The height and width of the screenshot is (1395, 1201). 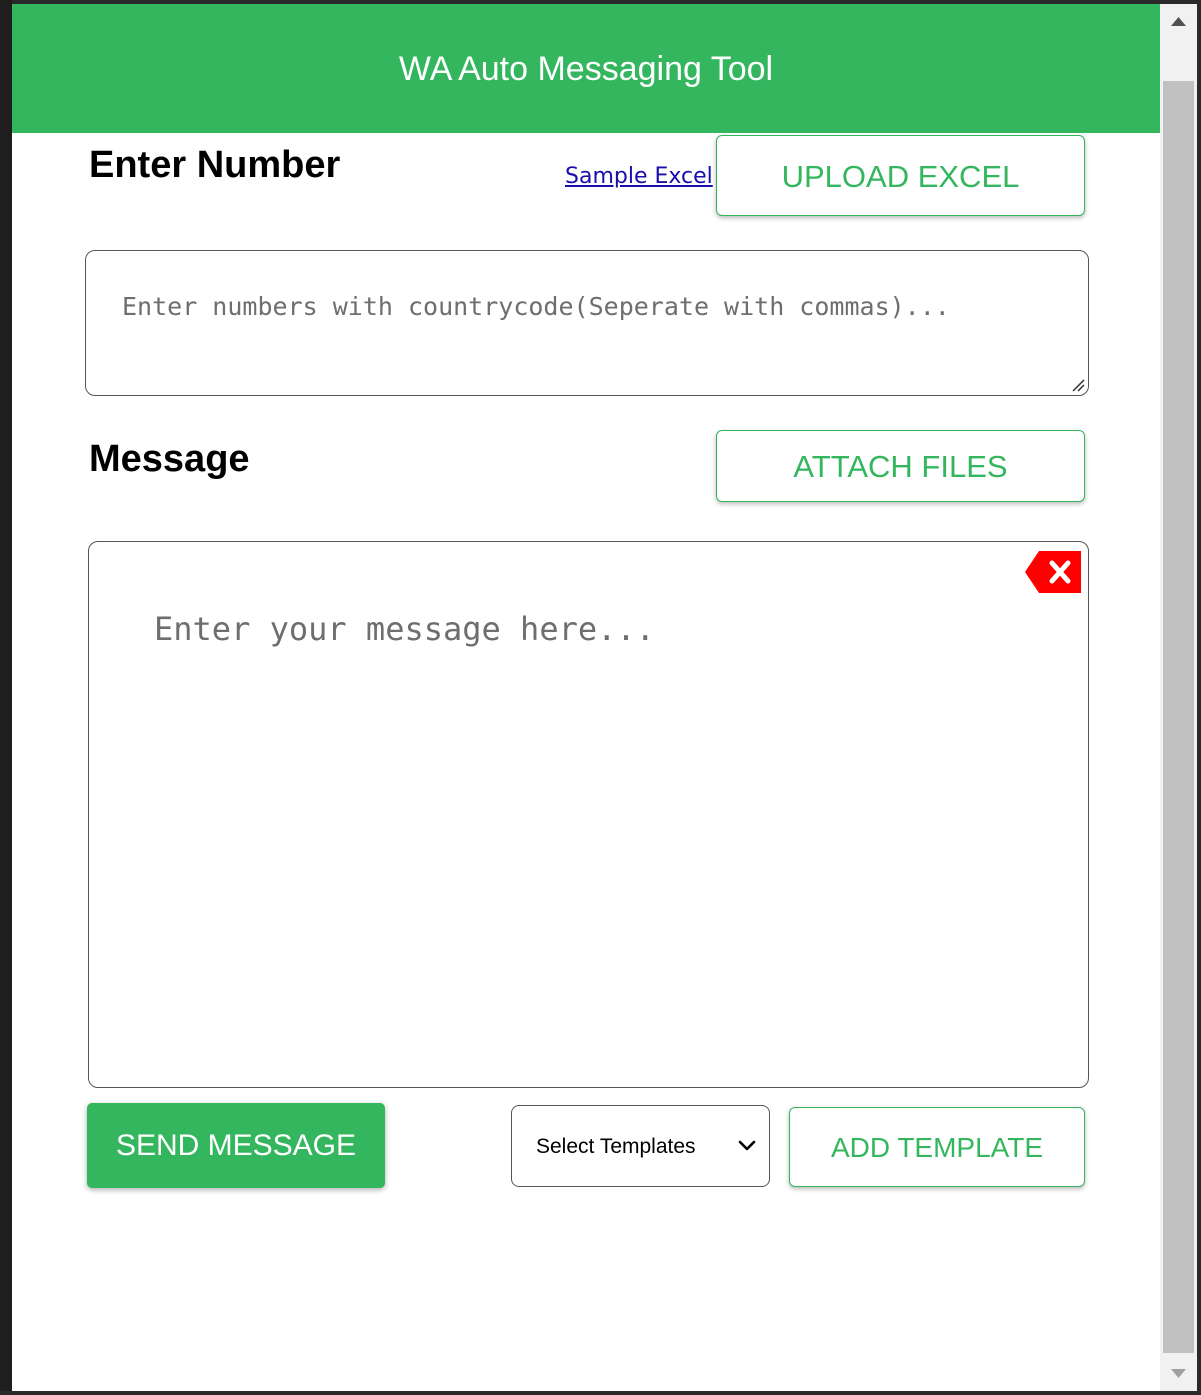 What do you see at coordinates (900, 466) in the screenshot?
I see `attach-files-button: ATTACH FILES` at bounding box center [900, 466].